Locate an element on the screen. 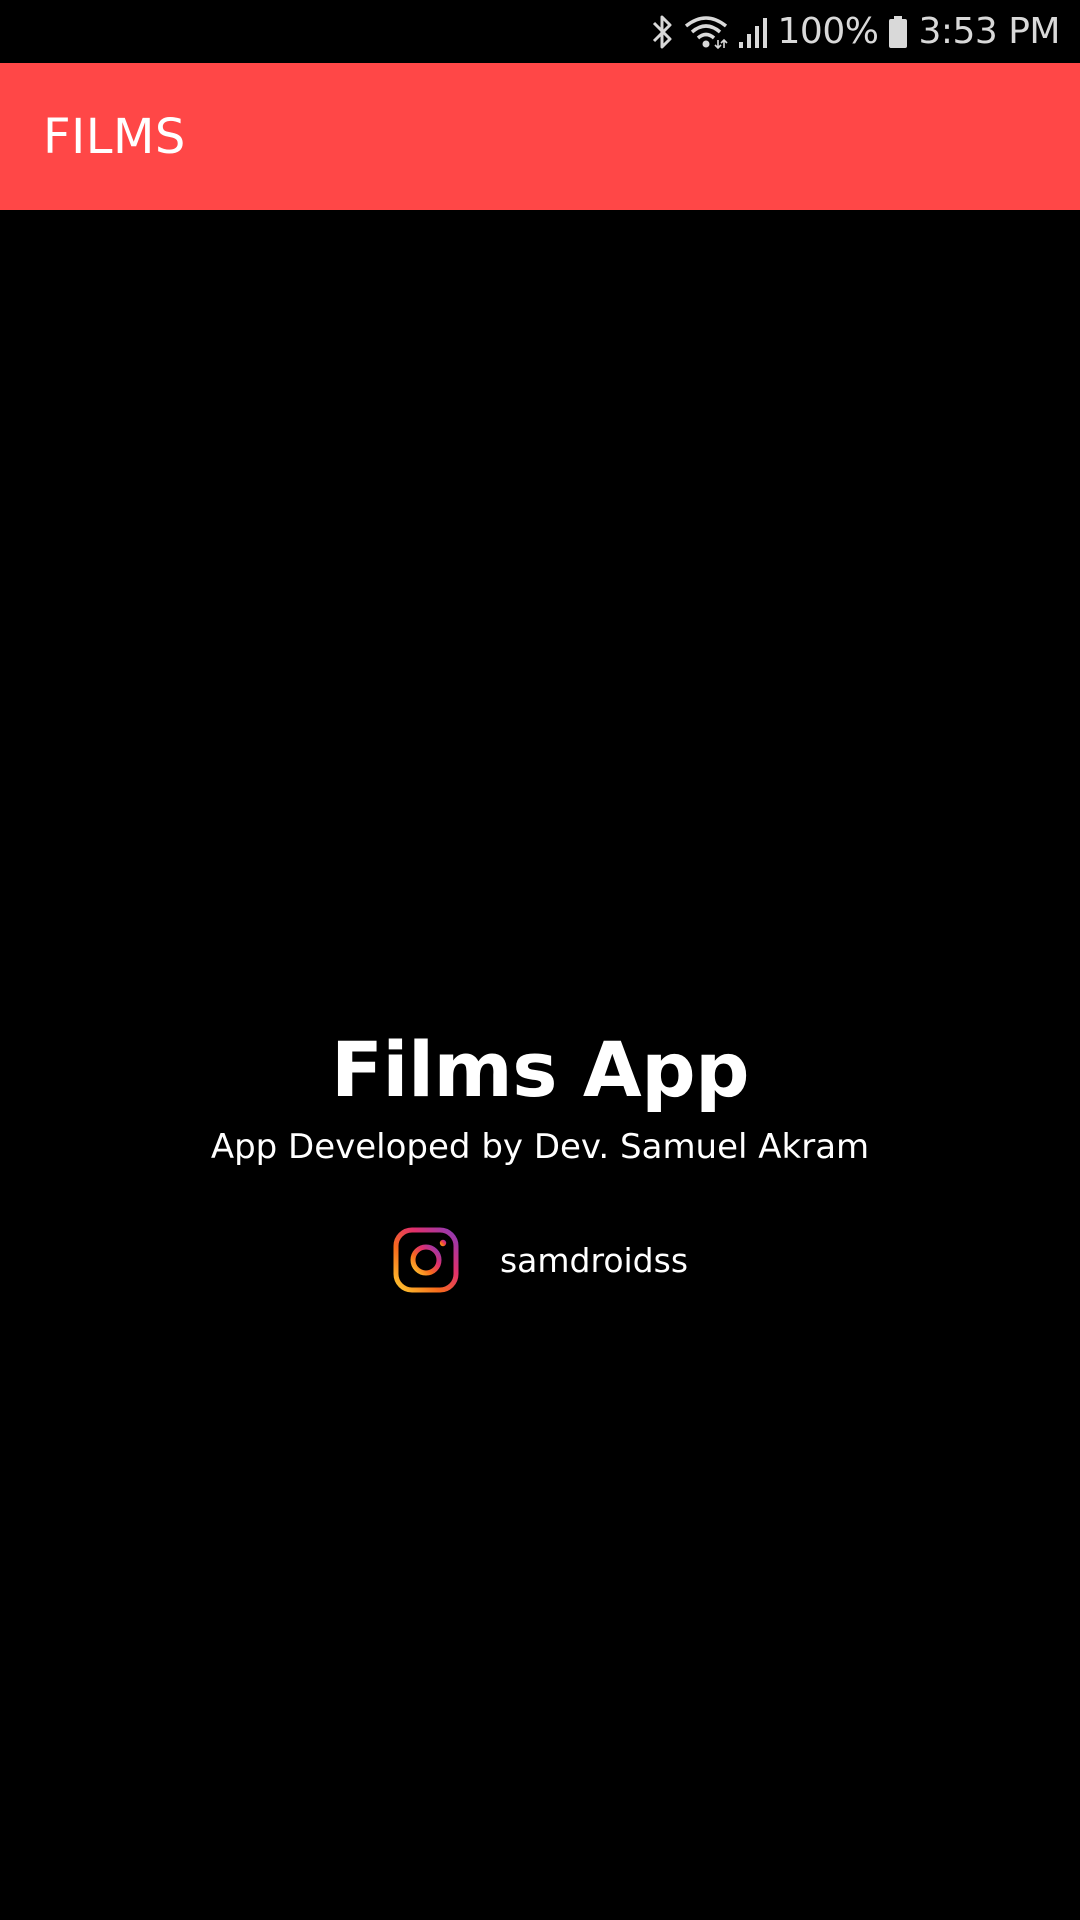  app-bar: FILMS is located at coordinates (540, 136).